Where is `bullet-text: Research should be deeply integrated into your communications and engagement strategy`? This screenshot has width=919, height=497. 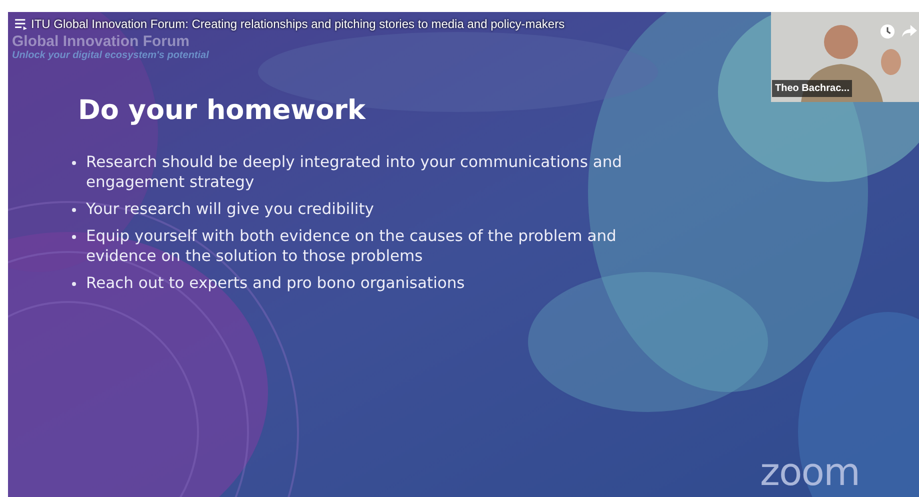 bullet-text: Research should be deeply integrated into your communications and engagement strategy is located at coordinates (355, 172).